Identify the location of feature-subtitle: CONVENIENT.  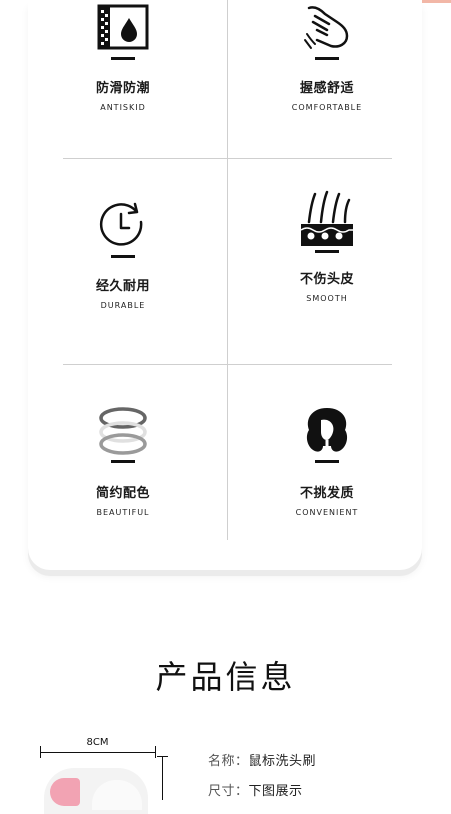
(327, 512).